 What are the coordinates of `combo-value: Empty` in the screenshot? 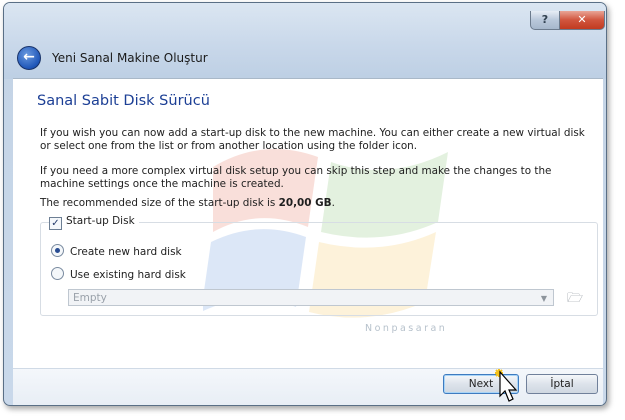 It's located at (90, 298).